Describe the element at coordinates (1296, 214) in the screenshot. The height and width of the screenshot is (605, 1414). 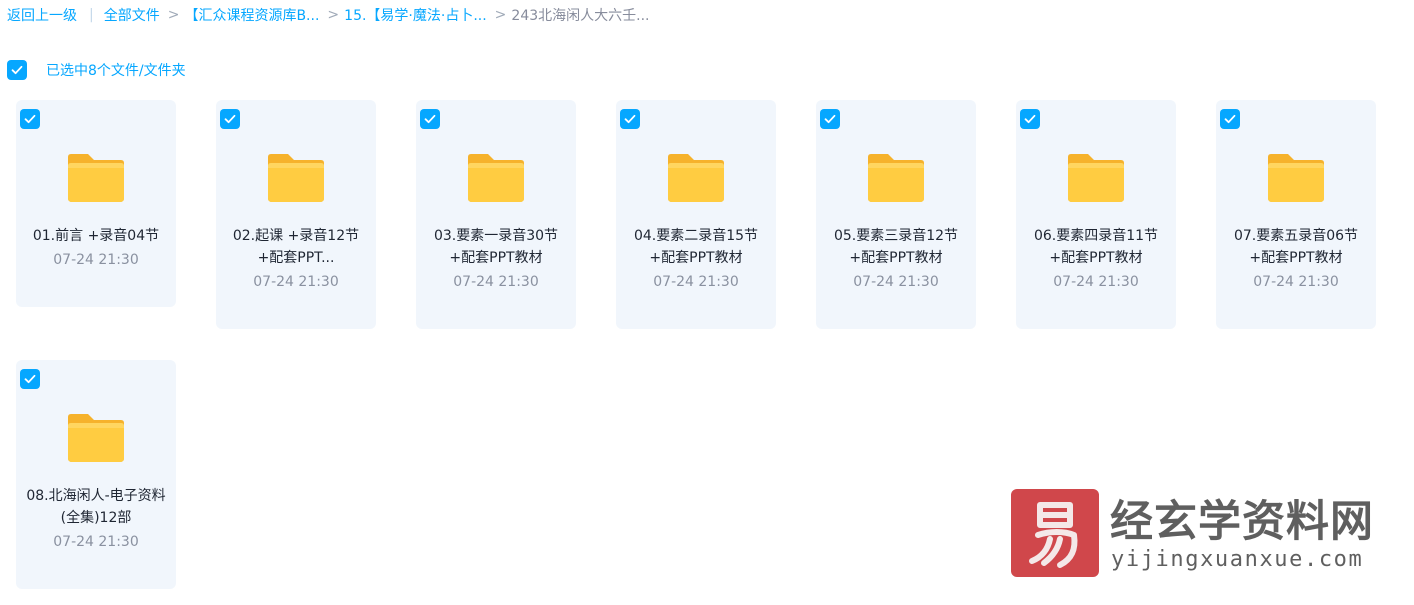
I see `folder-card: 07.要素五录音06节+配套PPT教材 07-24 21:30` at that location.